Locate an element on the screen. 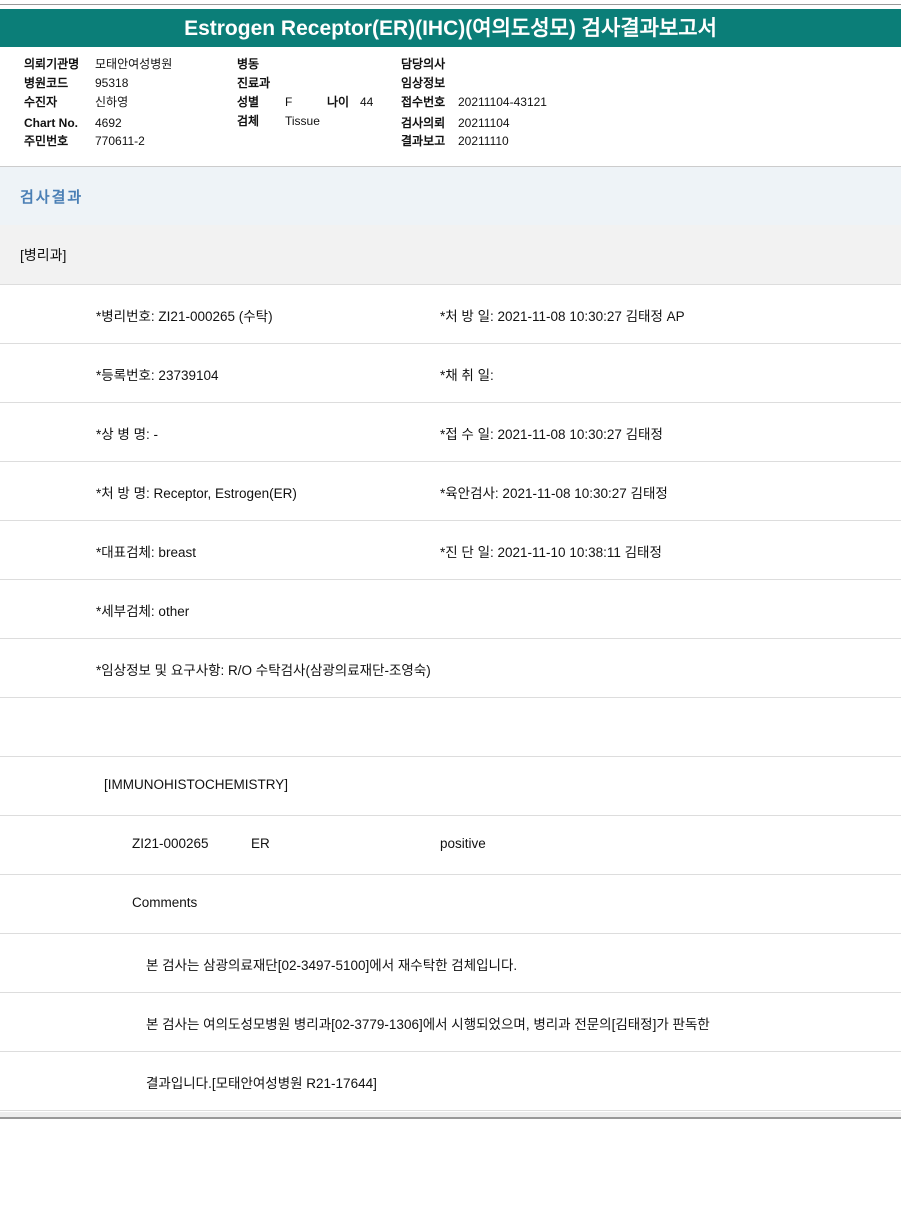 The width and height of the screenshot is (901, 1228). comment-row: 결과입니다.[모태안여성병원 R21-17644] is located at coordinates (450, 1081).